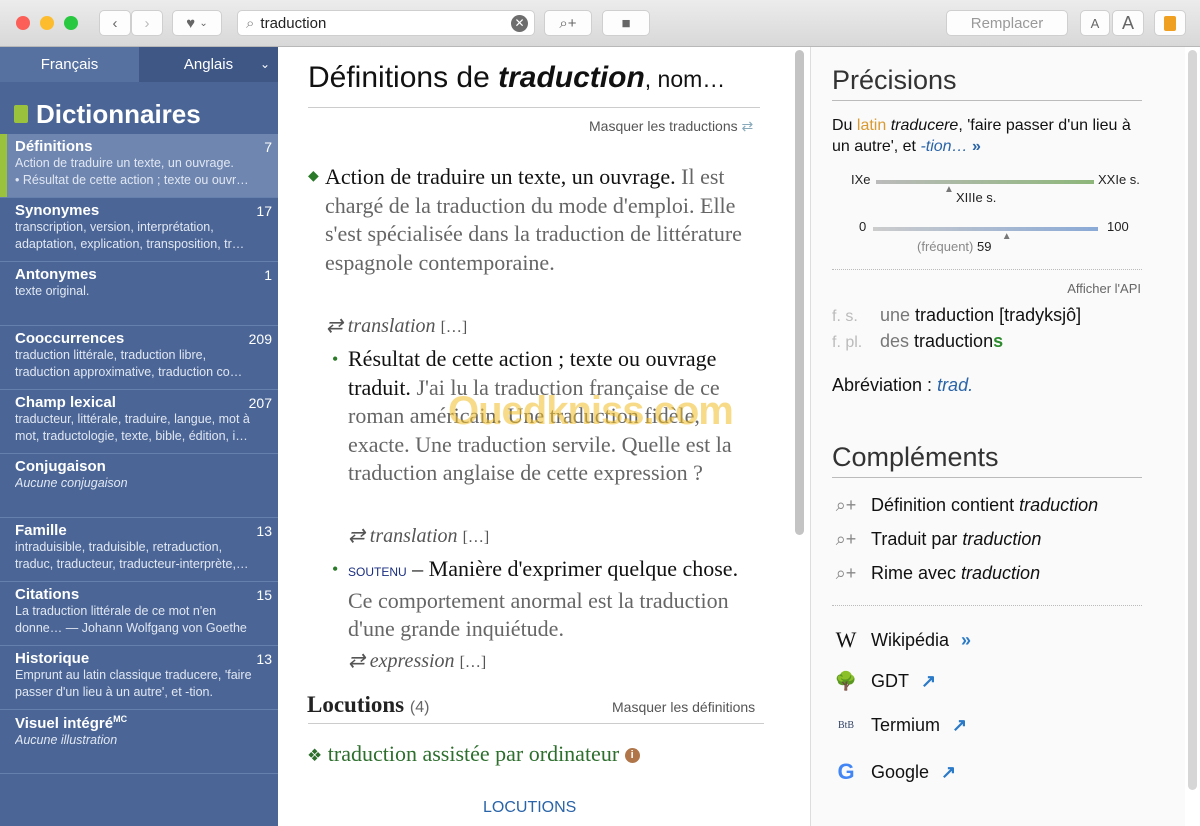 The height and width of the screenshot is (826, 1200). What do you see at coordinates (71, 723) in the screenshot?
I see `sidebar-item-title: Visuel intégréMC` at bounding box center [71, 723].